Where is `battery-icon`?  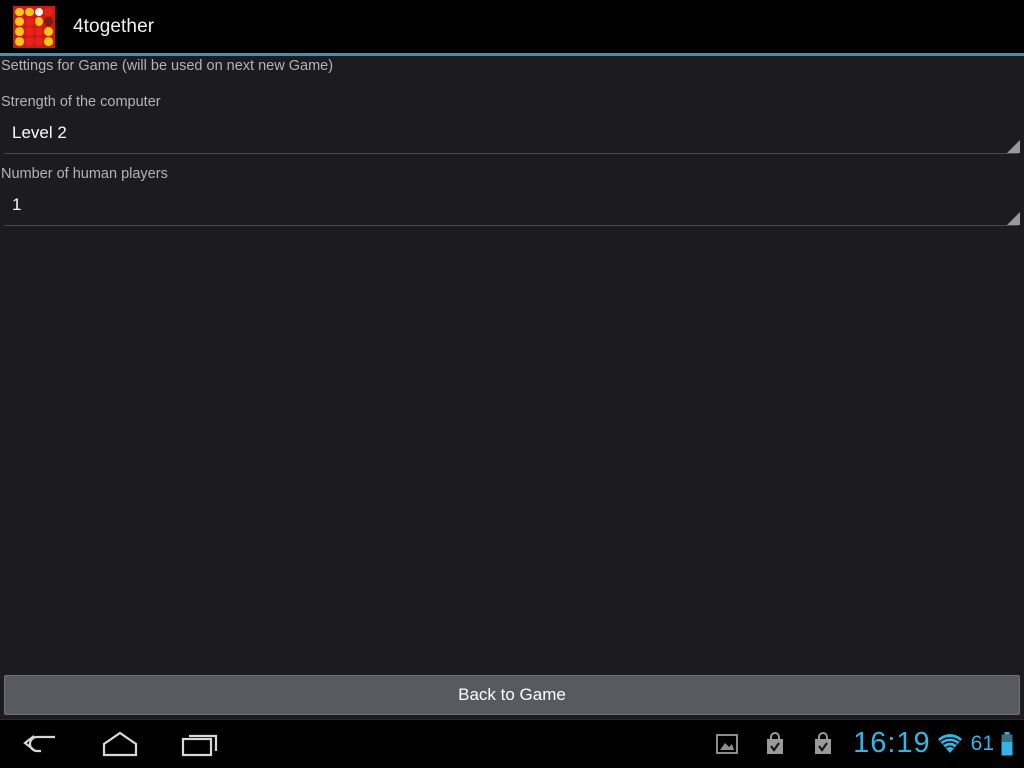
battery-icon is located at coordinates (1007, 743).